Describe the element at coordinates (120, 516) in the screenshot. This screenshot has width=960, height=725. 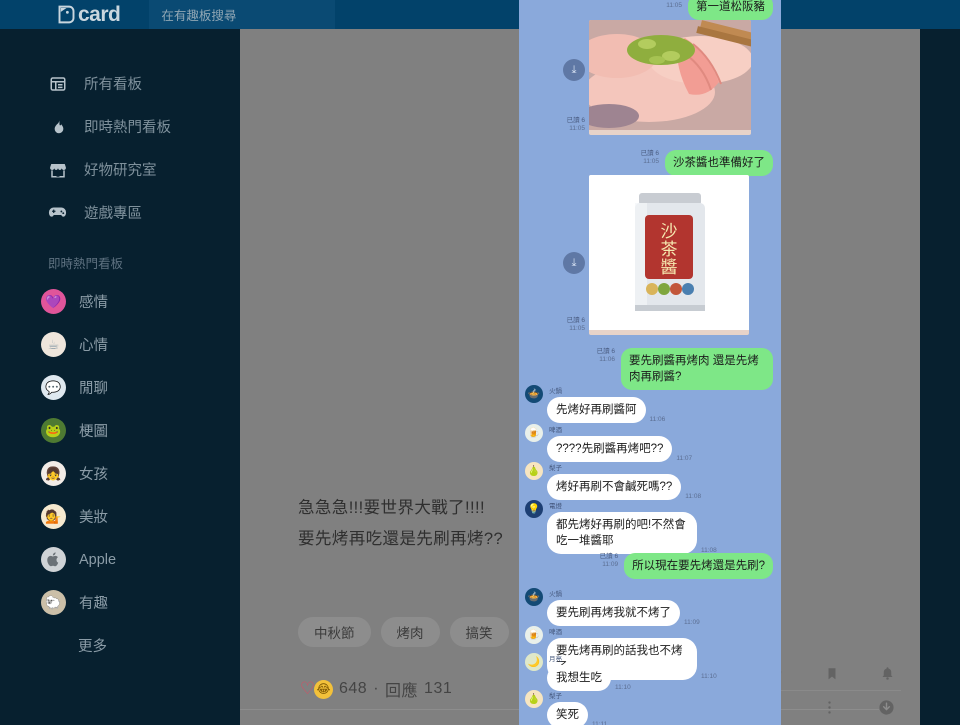
I see `sidebar-board-item-6: 💁 美妝` at that location.